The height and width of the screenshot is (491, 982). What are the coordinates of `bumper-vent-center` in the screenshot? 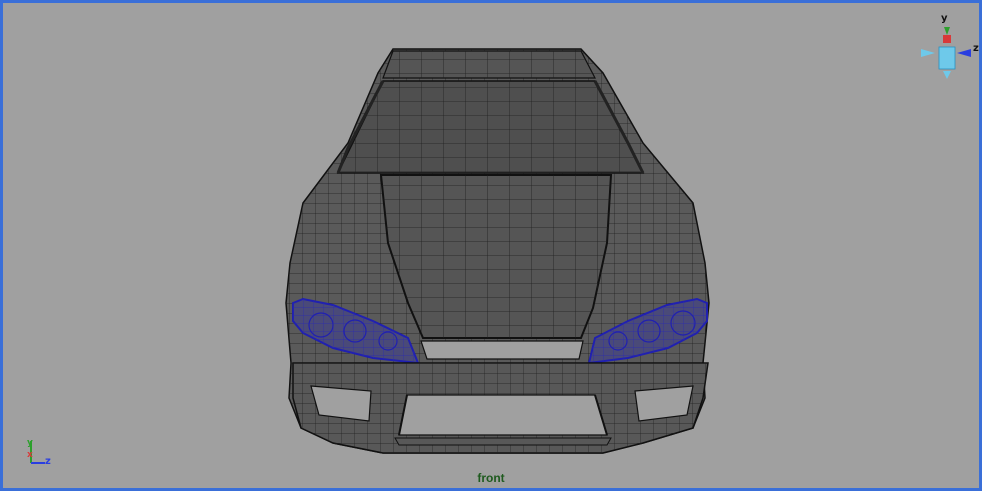 It's located at (503, 415).